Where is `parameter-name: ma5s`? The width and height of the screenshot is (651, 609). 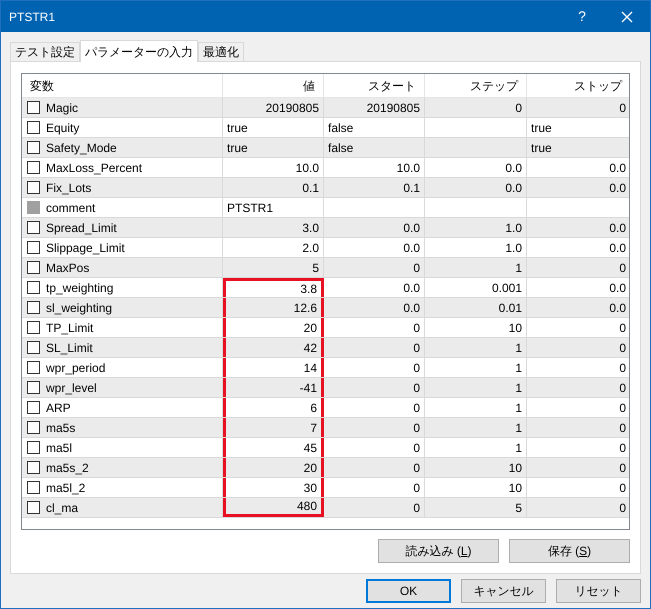 parameter-name: ma5s is located at coordinates (61, 428).